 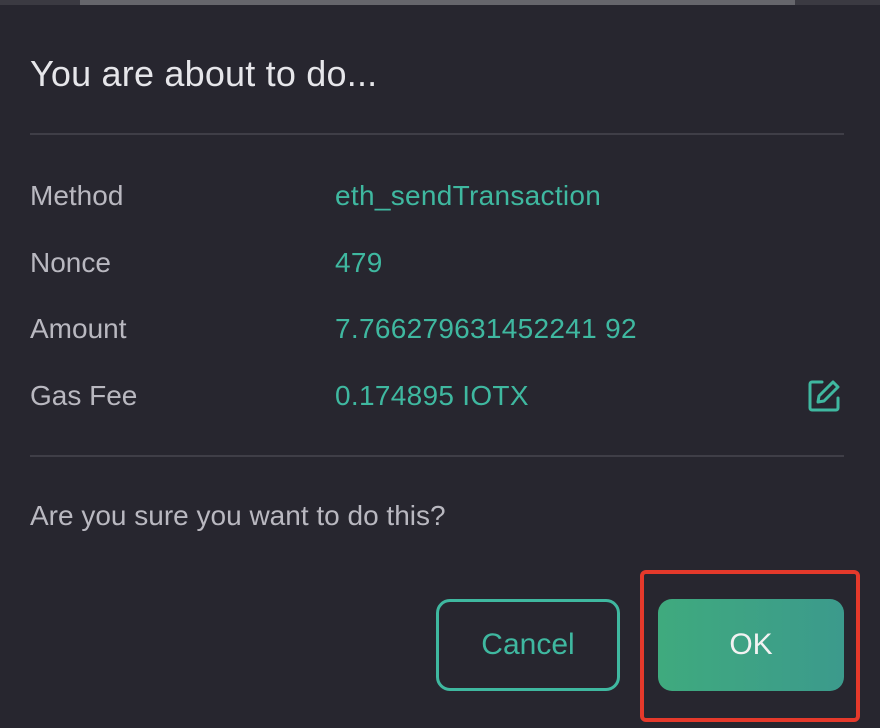 I want to click on edit-gas-fee-icon, so click(x=824, y=396).